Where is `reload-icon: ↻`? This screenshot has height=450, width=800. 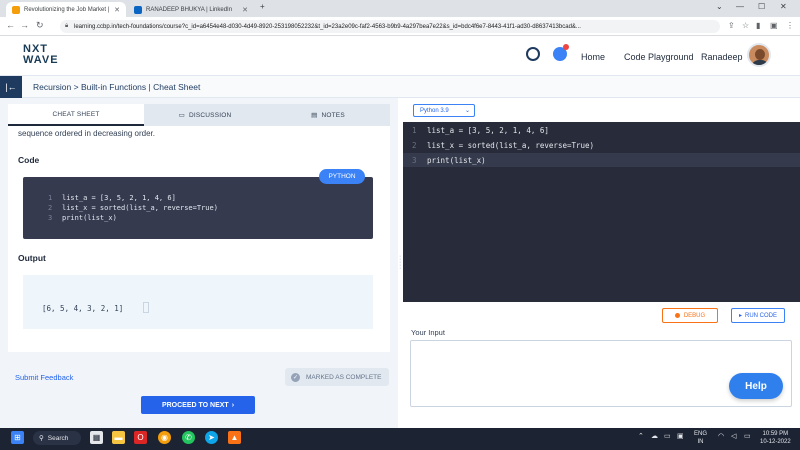
reload-icon: ↻ is located at coordinates (40, 25).